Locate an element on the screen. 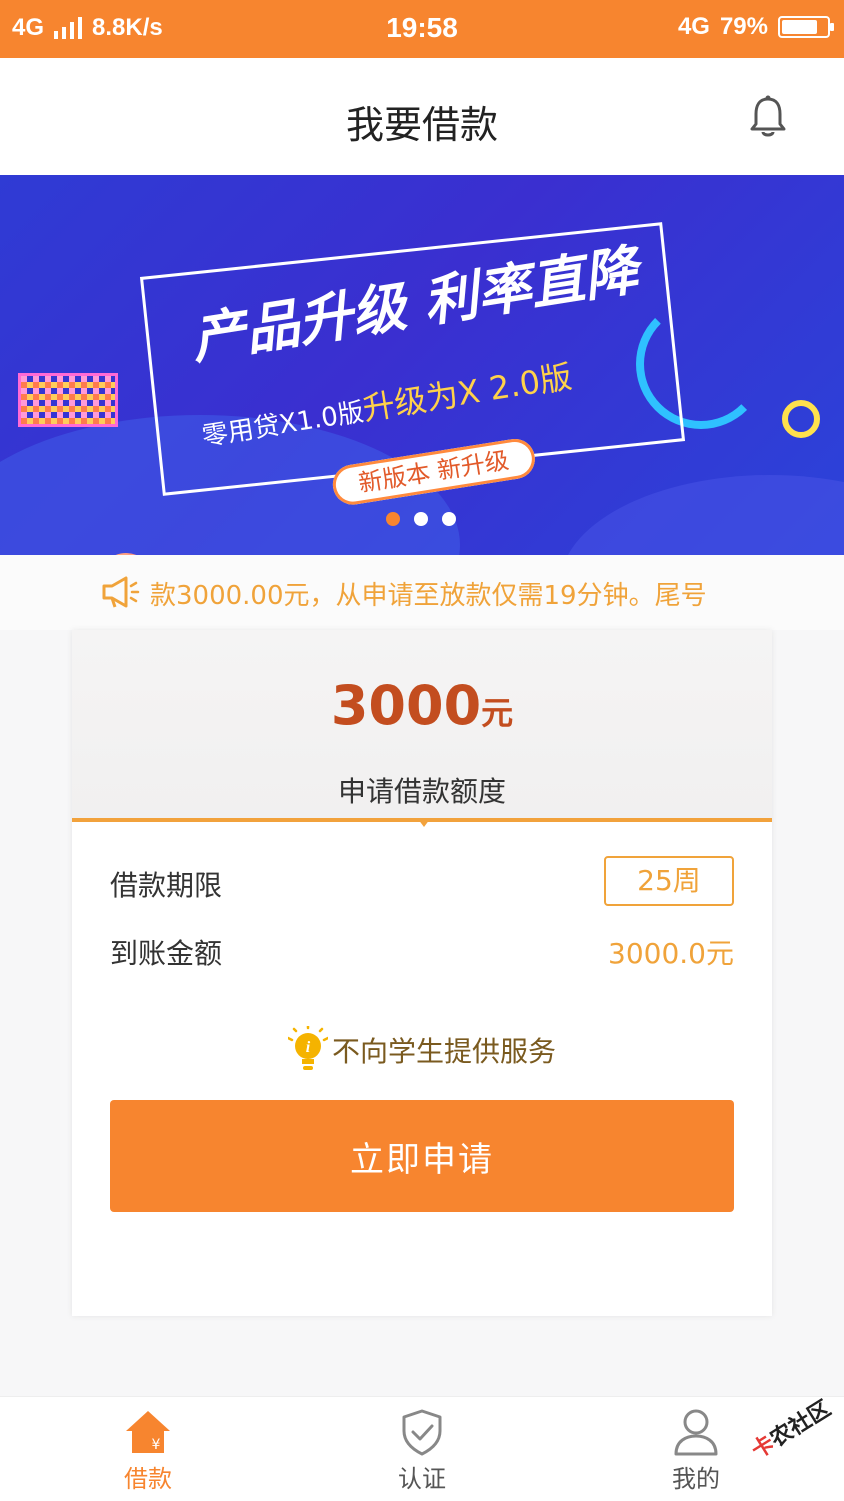 The image size is (844, 1501). student-tip-text: 不向学生提供服务 is located at coordinates (443, 1051).